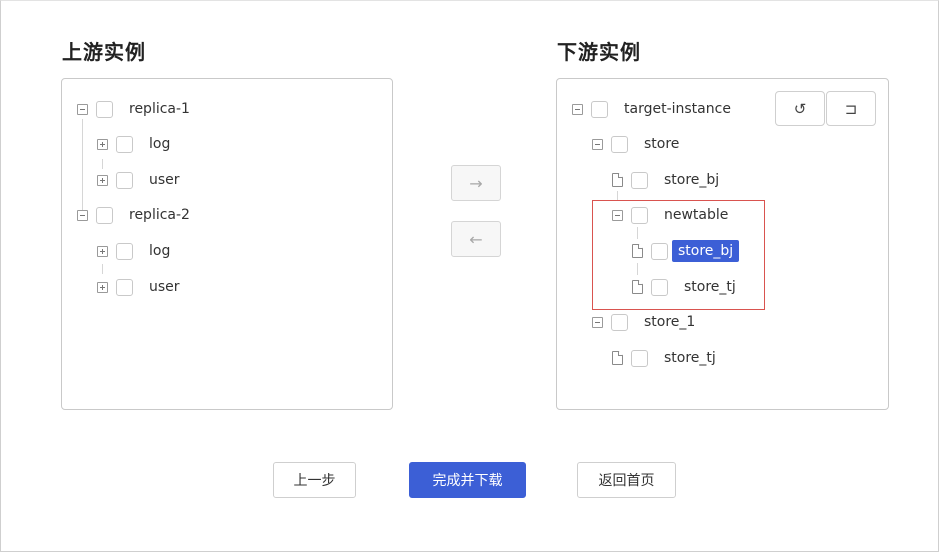 The height and width of the screenshot is (552, 939). I want to click on prev-step-button: 上一步, so click(314, 480).